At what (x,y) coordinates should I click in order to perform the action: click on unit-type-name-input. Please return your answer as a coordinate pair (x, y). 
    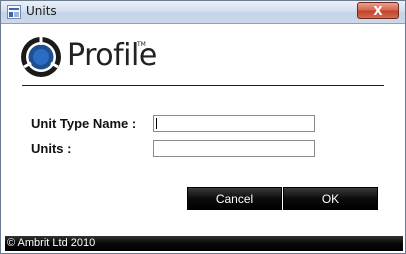
    Looking at the image, I should click on (234, 123).